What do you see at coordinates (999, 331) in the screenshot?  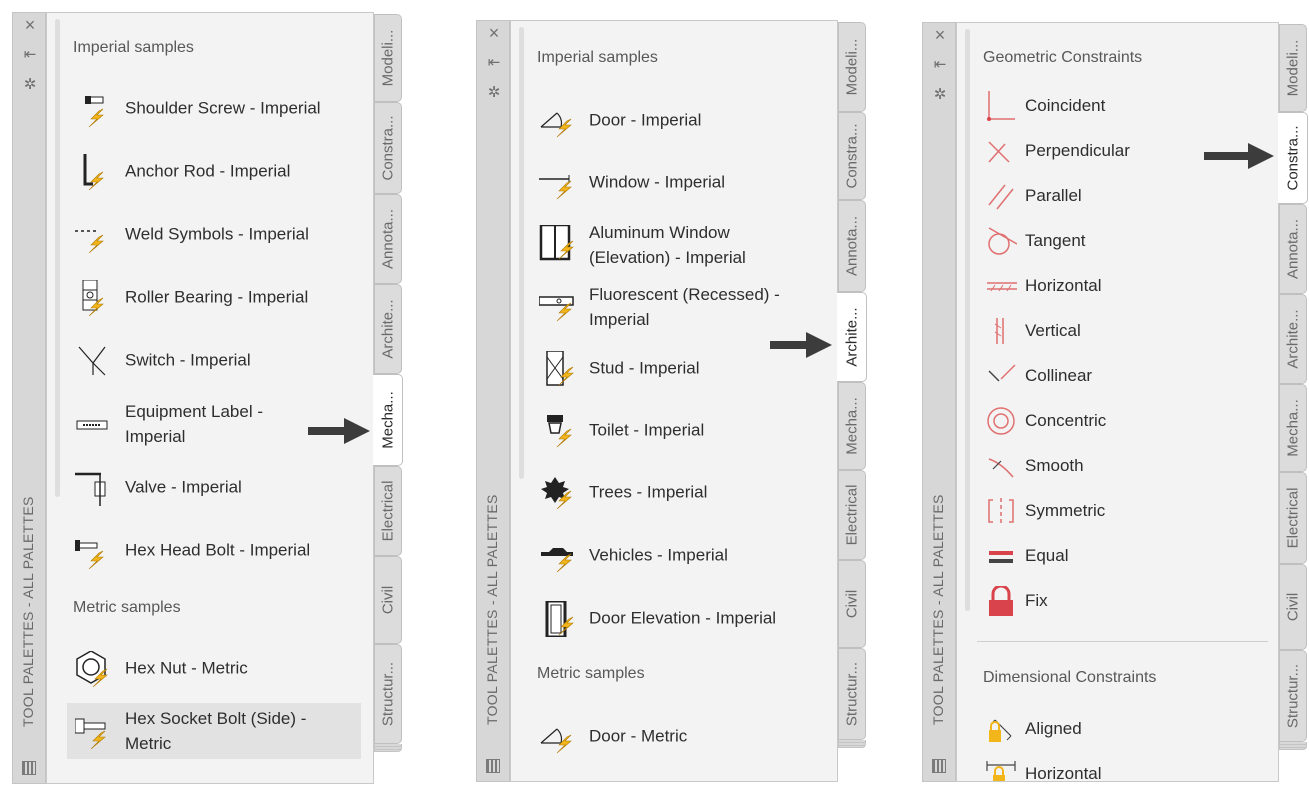 I see `vertical-icon` at bounding box center [999, 331].